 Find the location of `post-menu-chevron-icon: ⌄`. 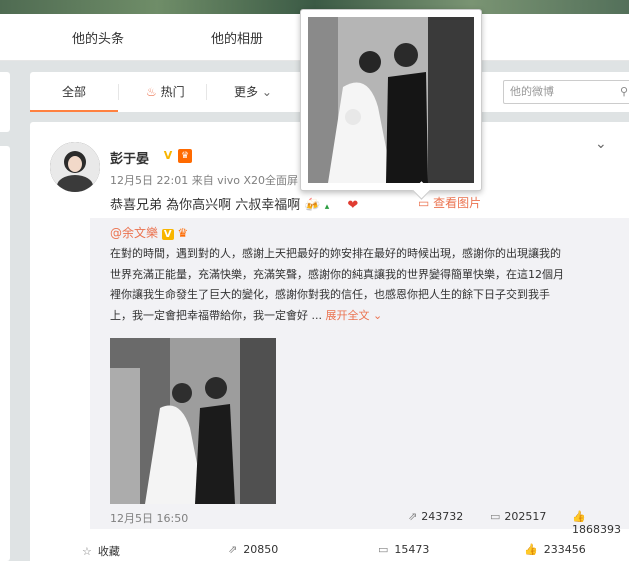

post-menu-chevron-icon: ⌄ is located at coordinates (601, 144).